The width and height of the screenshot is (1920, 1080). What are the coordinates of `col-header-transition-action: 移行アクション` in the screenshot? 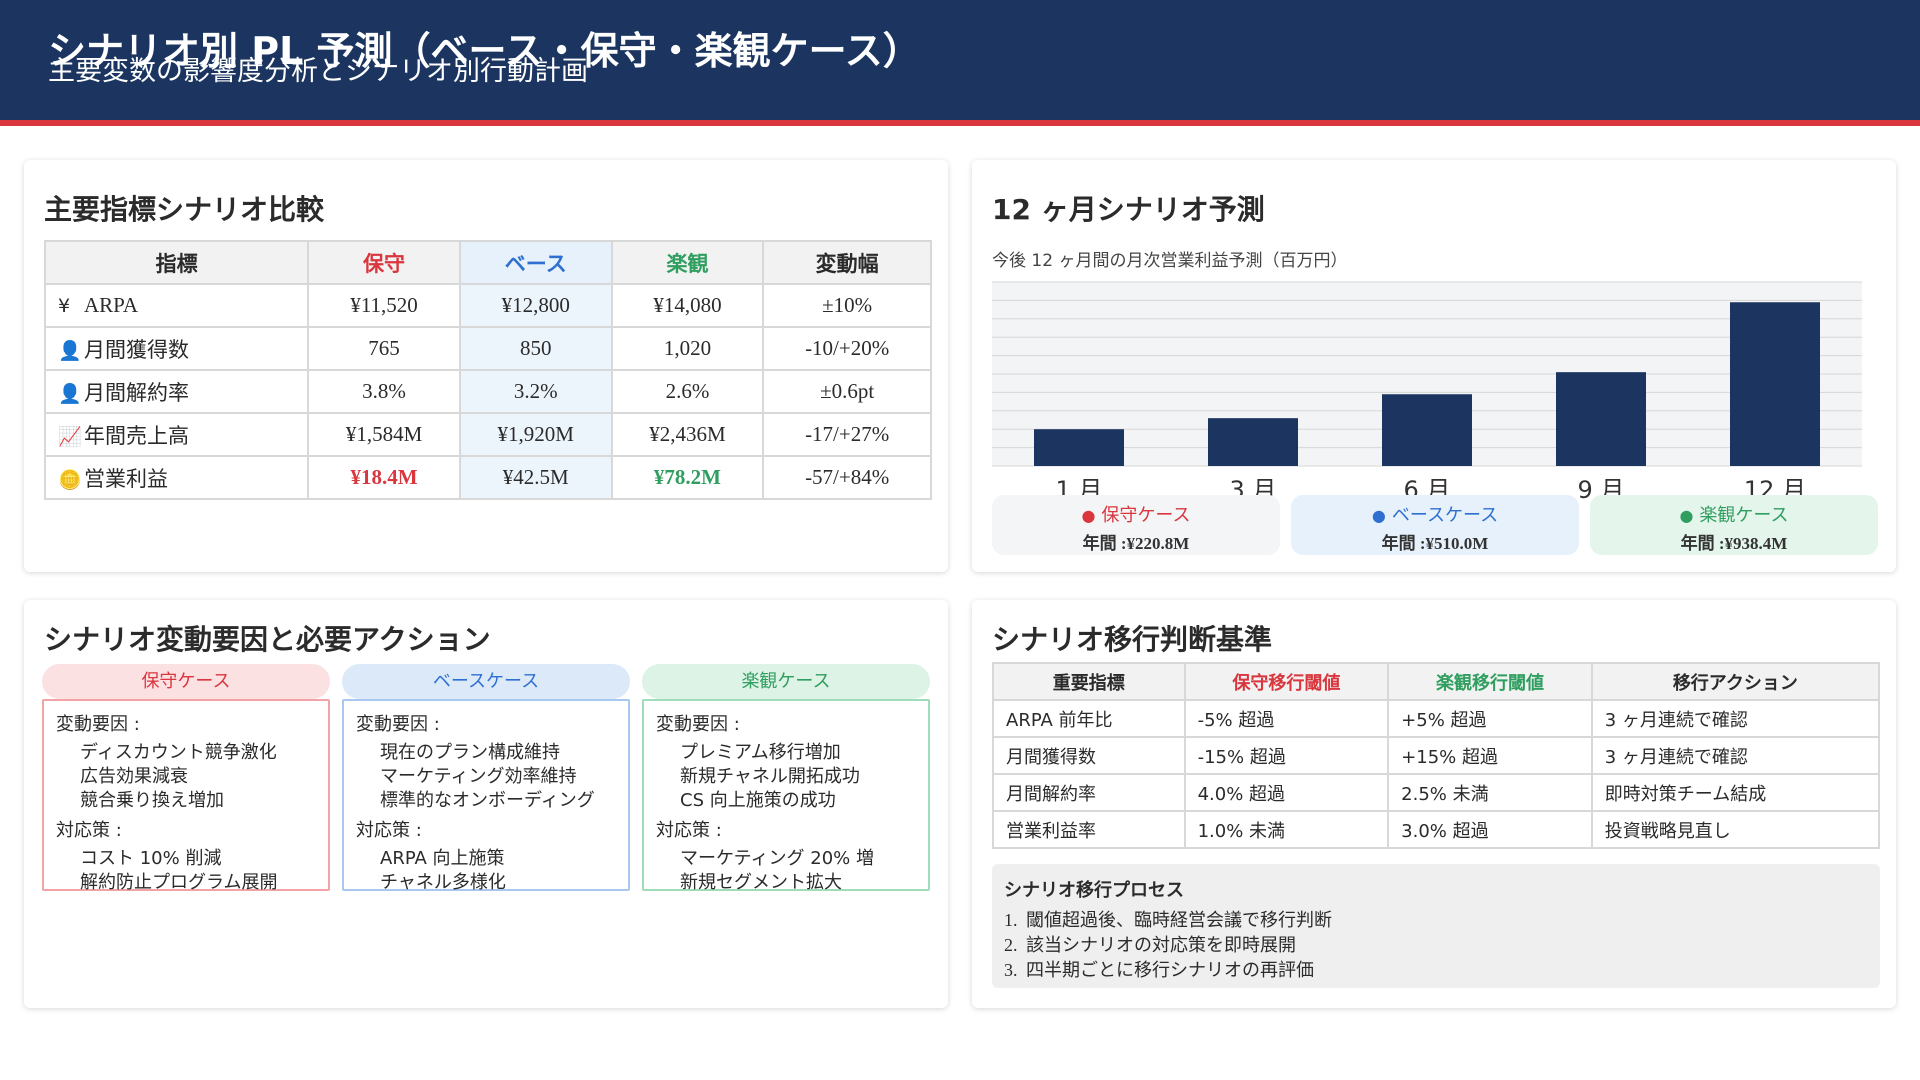 It's located at (1735, 681).